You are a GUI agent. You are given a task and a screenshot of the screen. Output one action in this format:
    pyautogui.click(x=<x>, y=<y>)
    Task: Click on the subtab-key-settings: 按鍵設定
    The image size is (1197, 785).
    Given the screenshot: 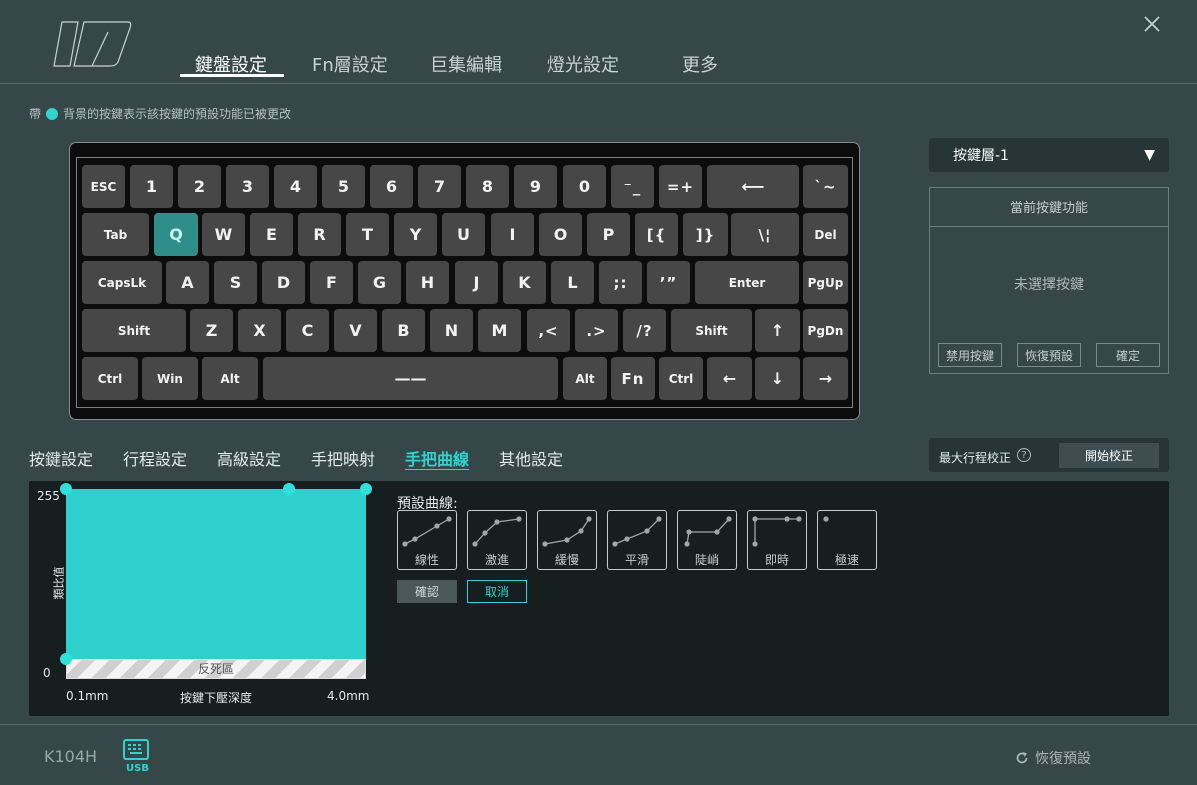 What is the action you would take?
    pyautogui.click(x=61, y=458)
    